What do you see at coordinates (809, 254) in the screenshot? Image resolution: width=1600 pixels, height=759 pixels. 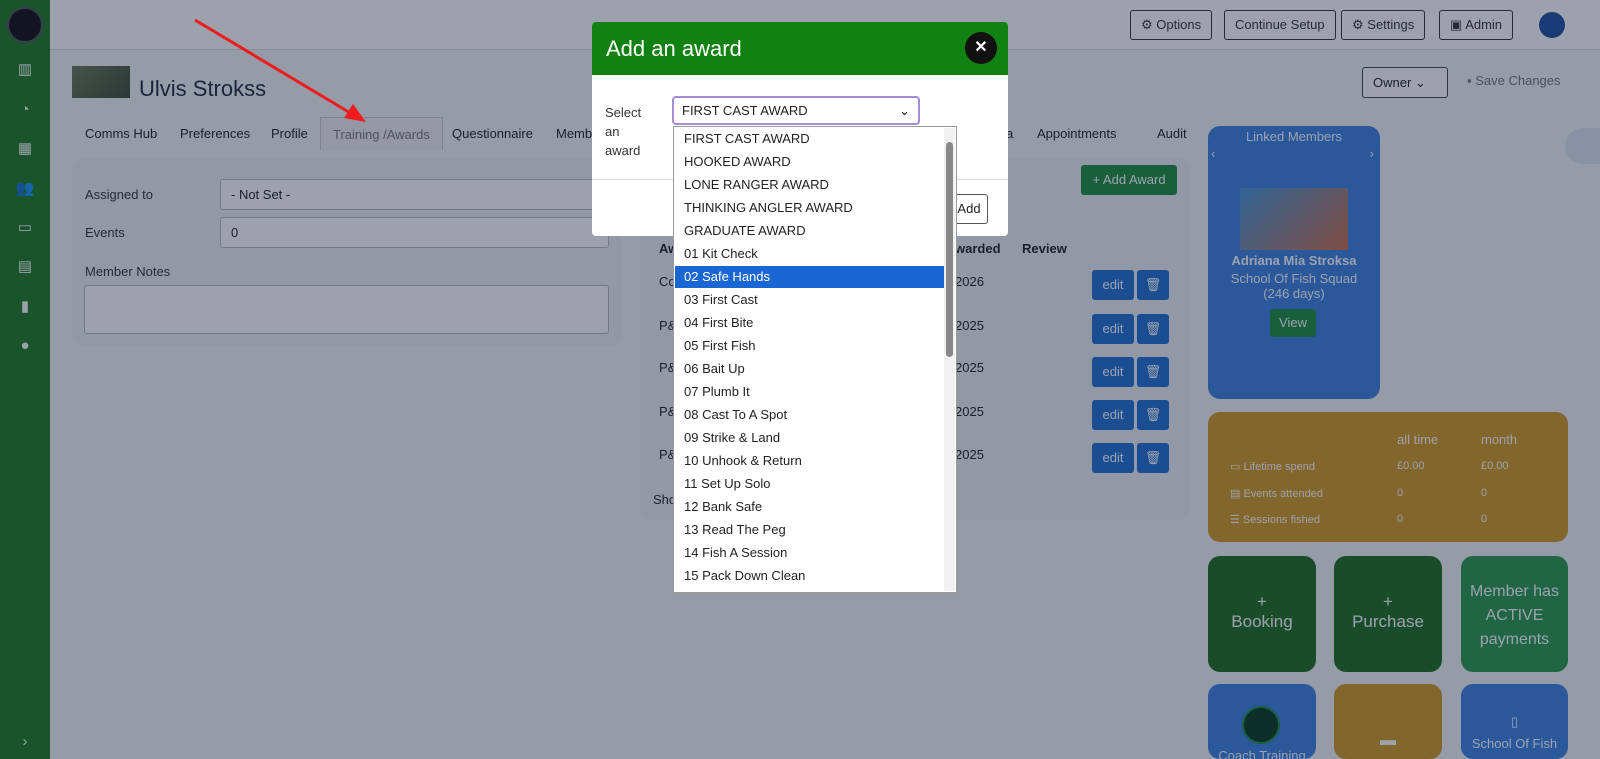 I see `list-item: 01 Kit Check` at bounding box center [809, 254].